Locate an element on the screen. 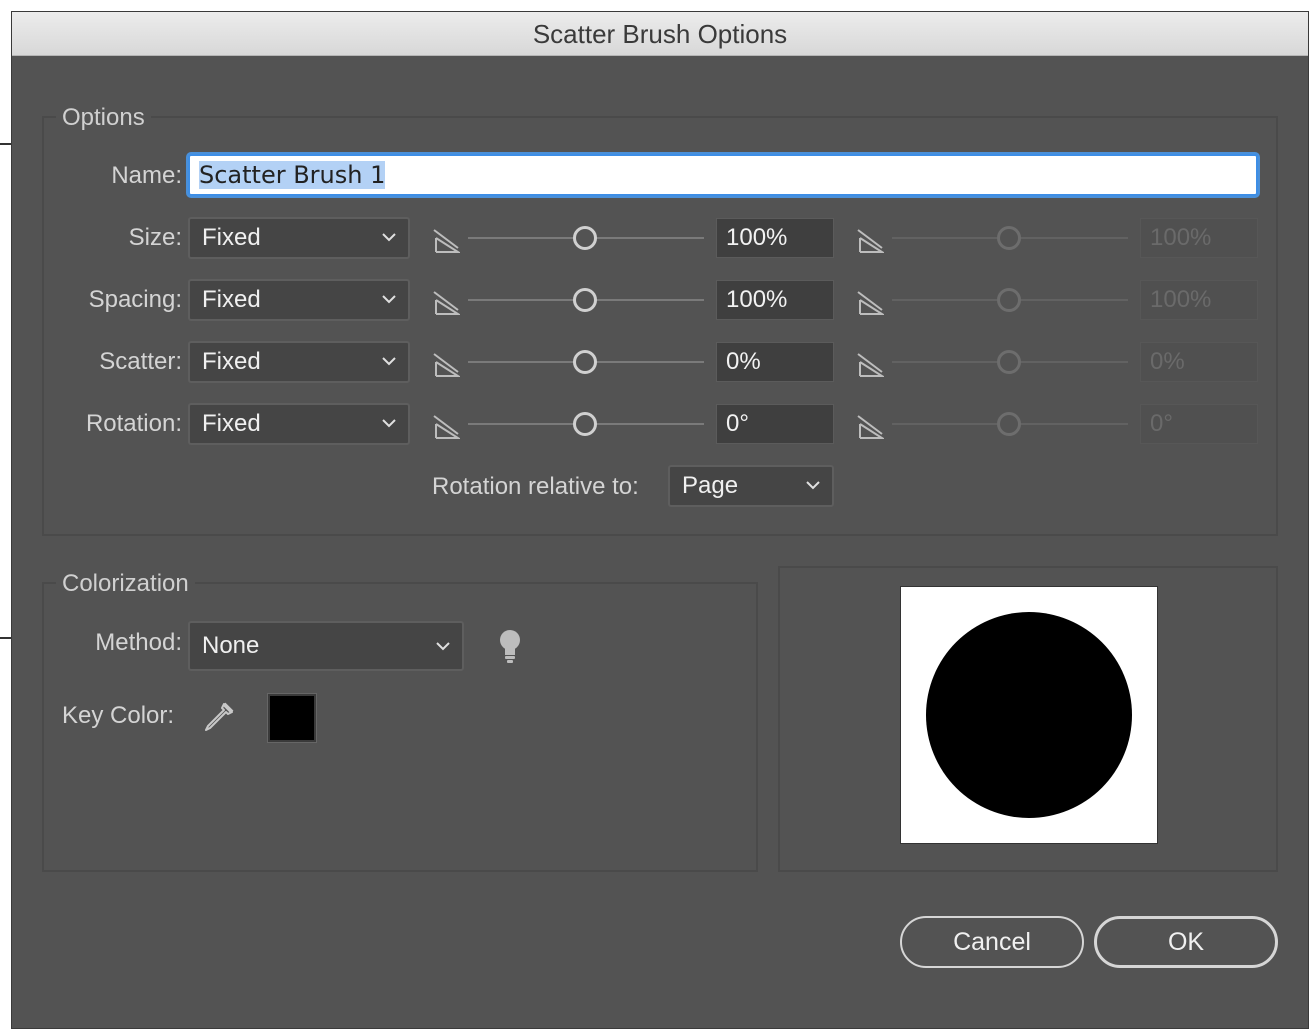 The height and width of the screenshot is (1036, 1316). name-field: Scatter Brush 1 is located at coordinates (723, 175).